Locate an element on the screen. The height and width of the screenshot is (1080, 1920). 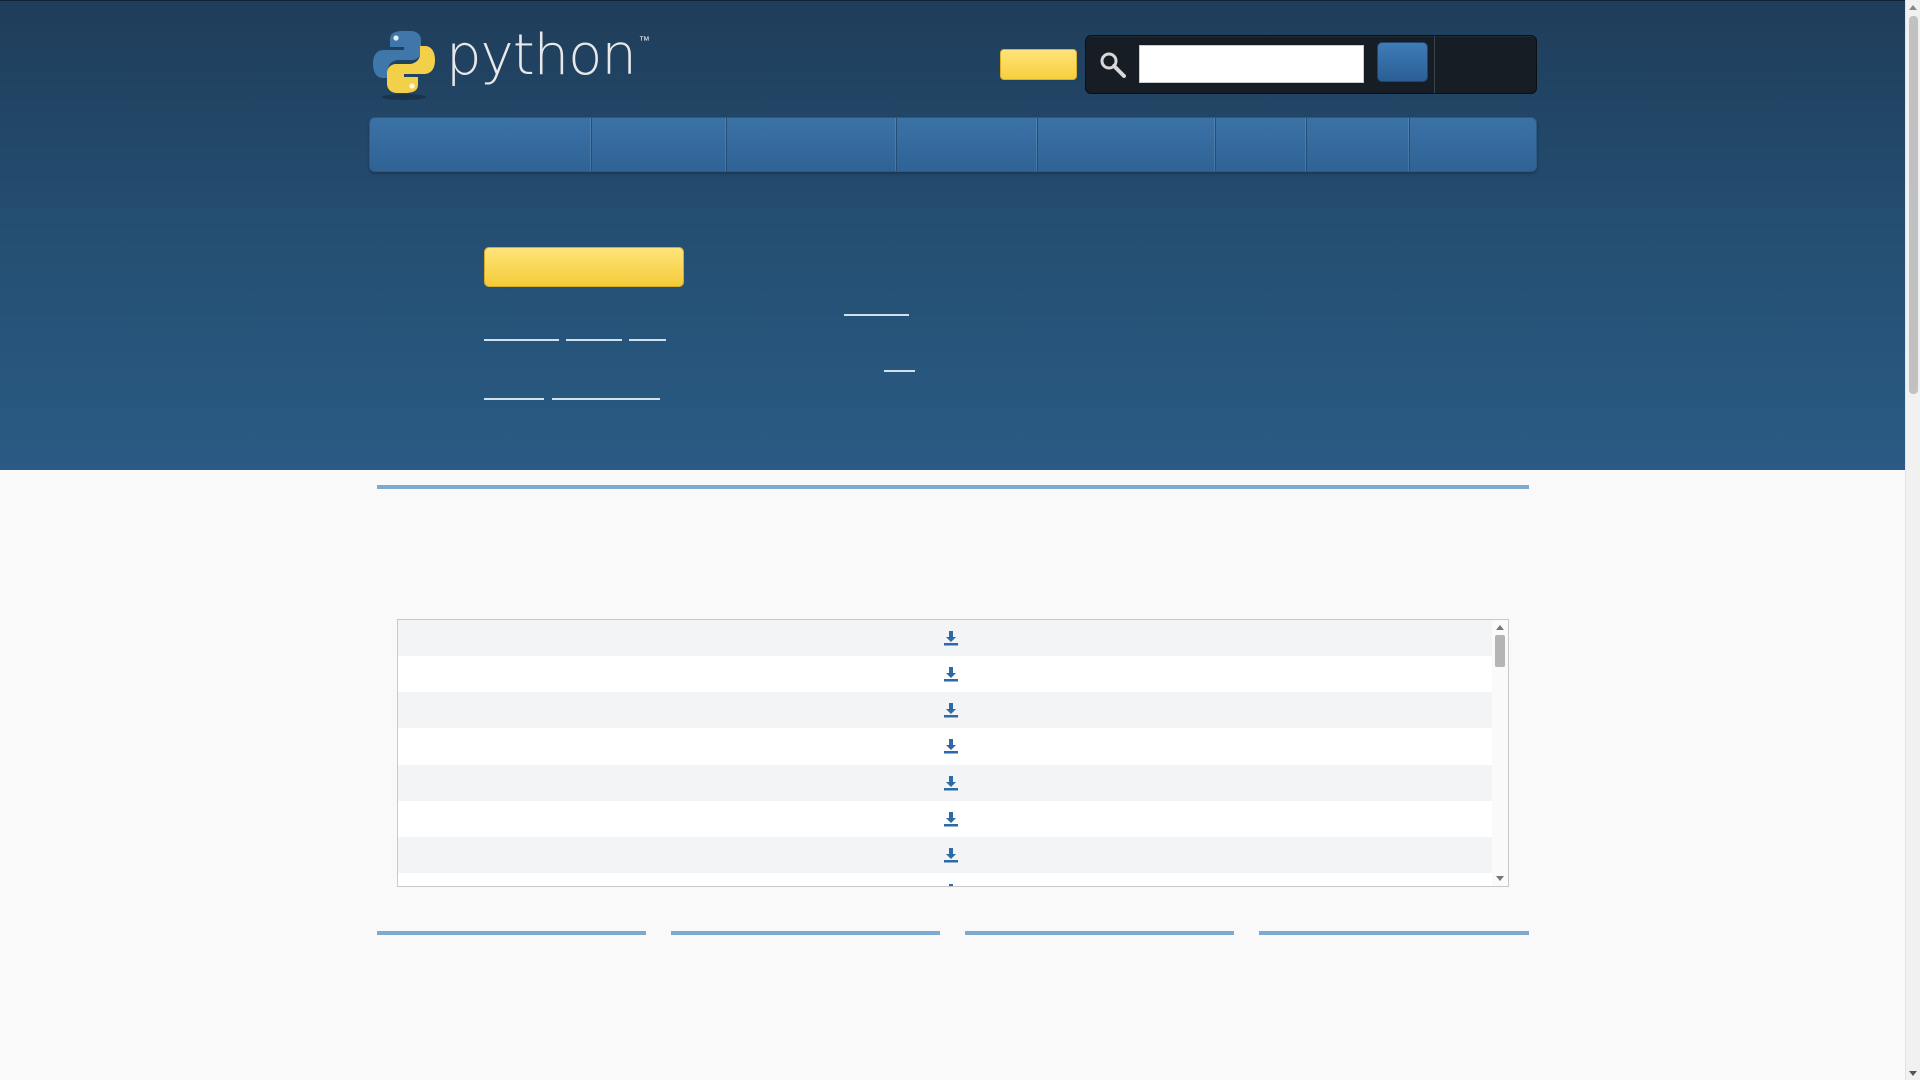
scroll-up-arrow is located at coordinates (1913, 7).